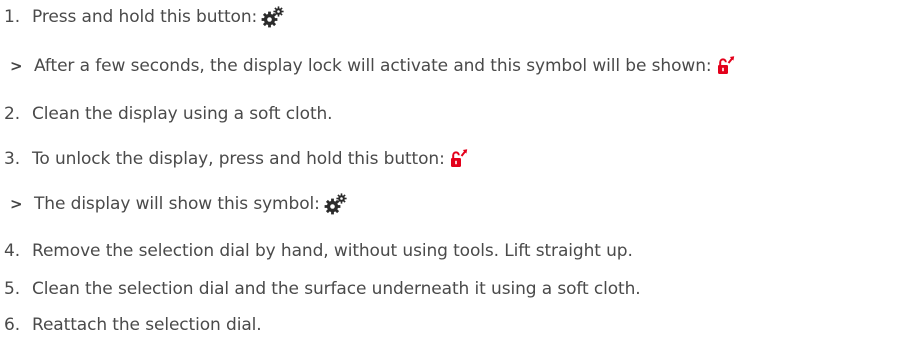 Image resolution: width=910 pixels, height=342 pixels. I want to click on step-text: Press and hold this button:, so click(145, 17).